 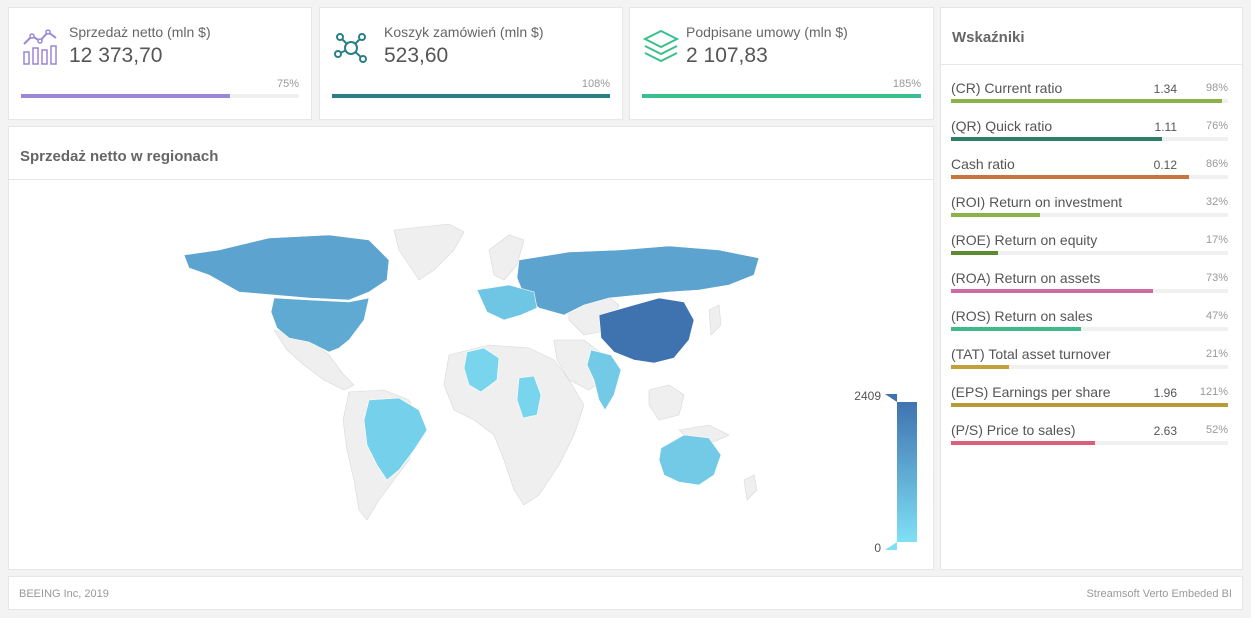 What do you see at coordinates (1013, 430) in the screenshot?
I see `indicator-label: (P/S) Price to sales)` at bounding box center [1013, 430].